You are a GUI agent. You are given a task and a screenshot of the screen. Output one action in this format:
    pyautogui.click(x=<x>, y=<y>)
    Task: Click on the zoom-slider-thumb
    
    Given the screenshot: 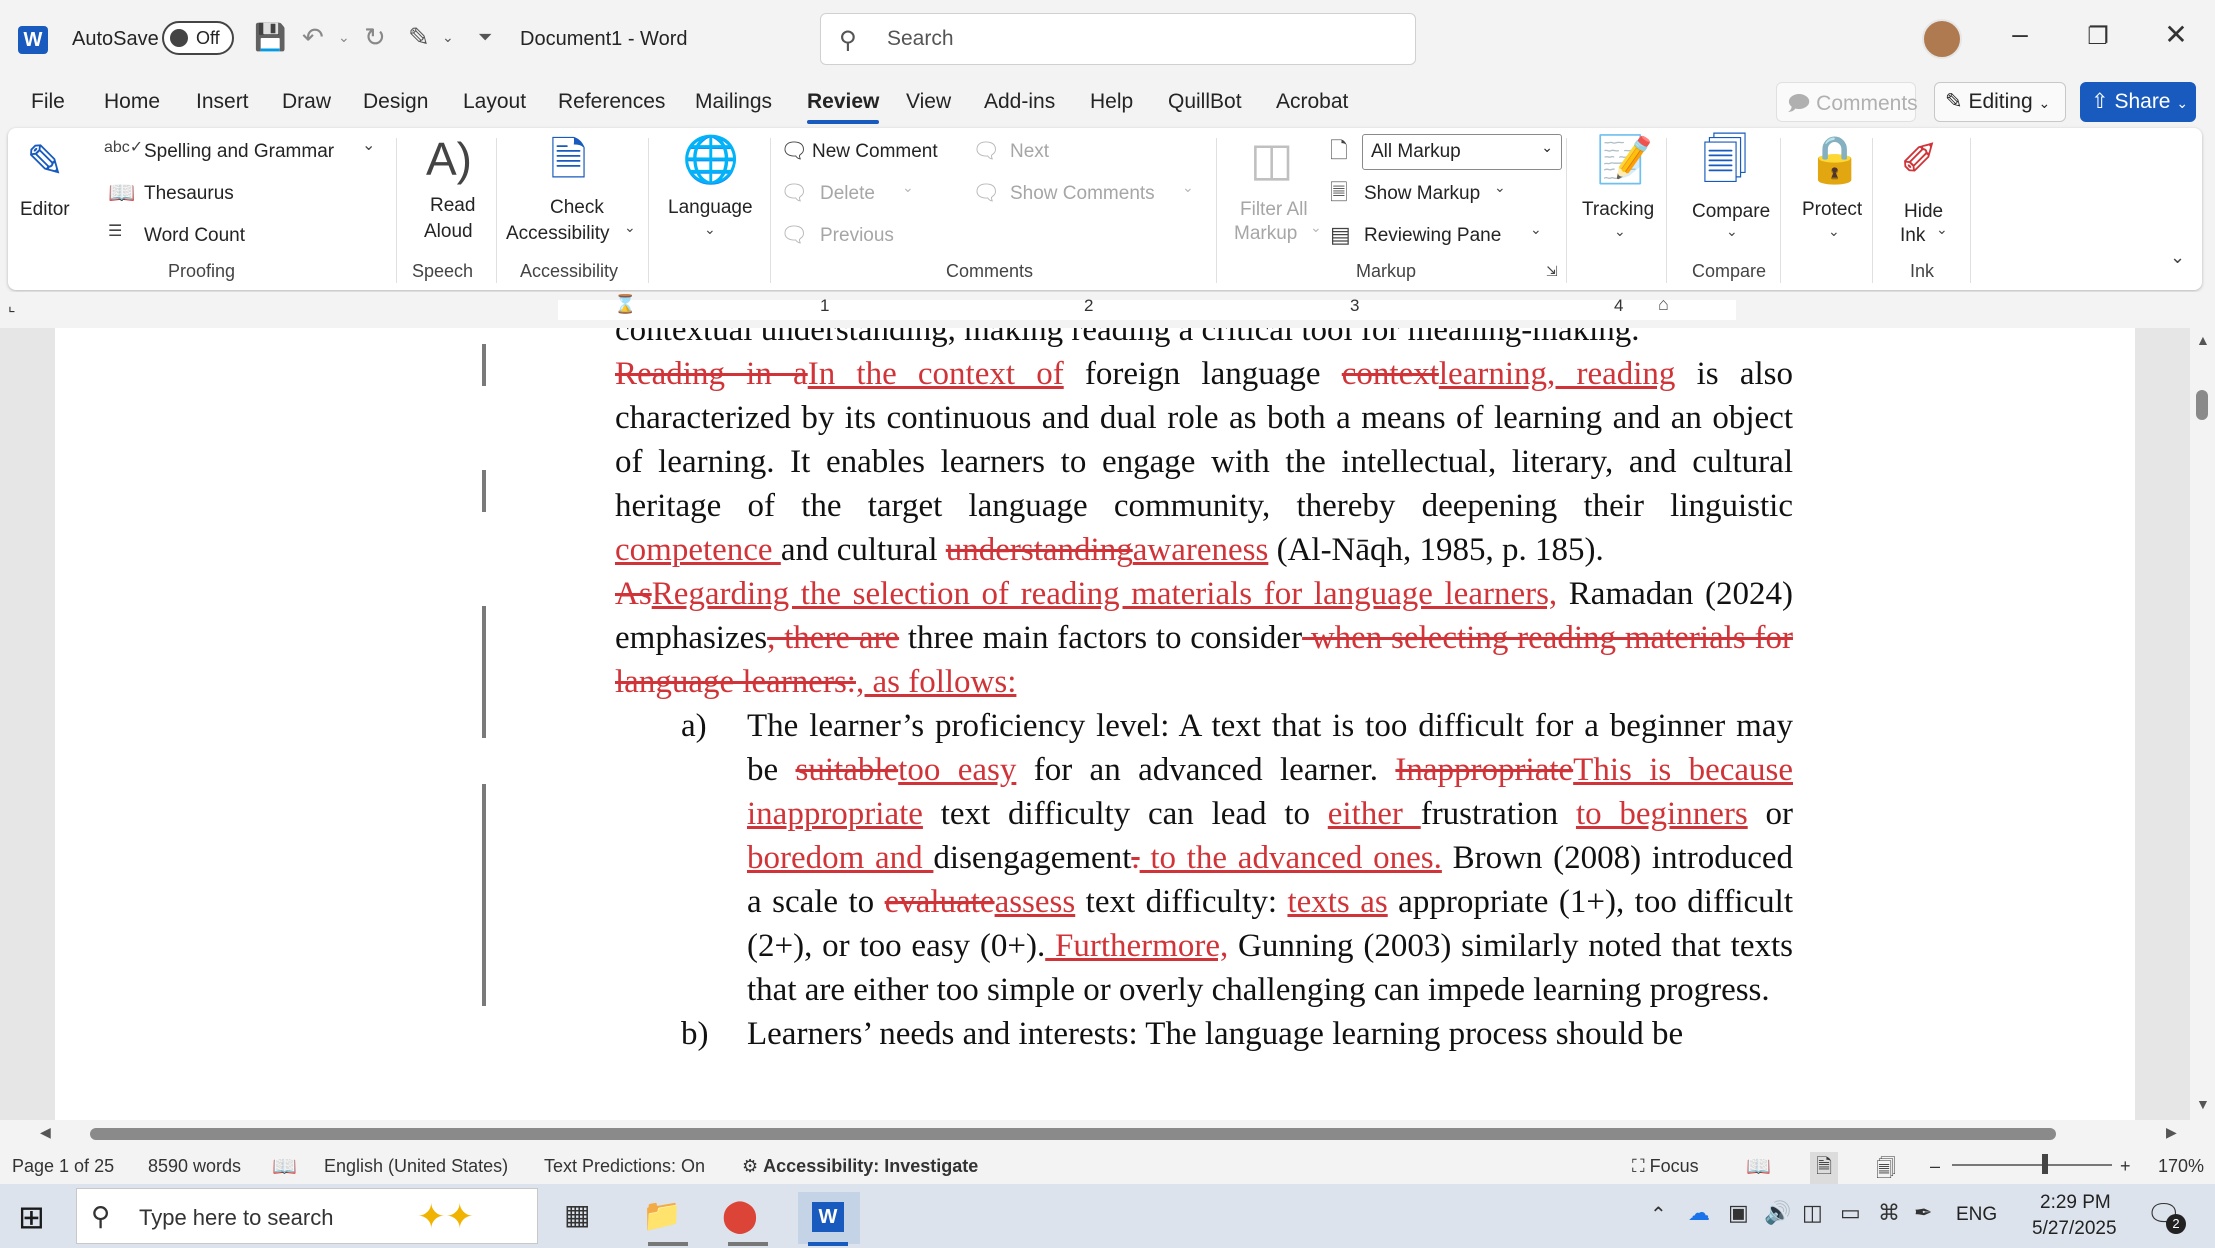 What is the action you would take?
    pyautogui.click(x=2045, y=1164)
    